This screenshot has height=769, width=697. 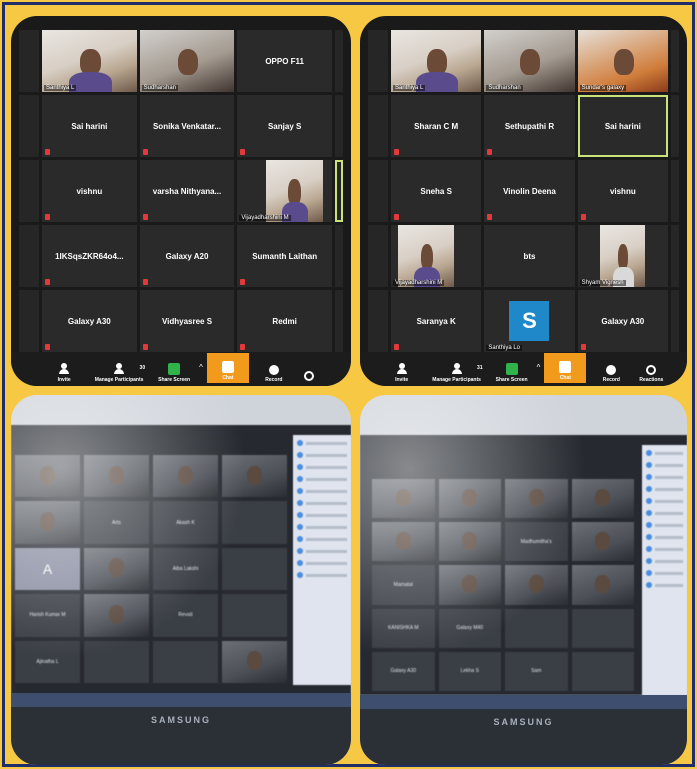 What do you see at coordinates (622, 126) in the screenshot?
I see `participant-tile-speaking: Sai harini` at bounding box center [622, 126].